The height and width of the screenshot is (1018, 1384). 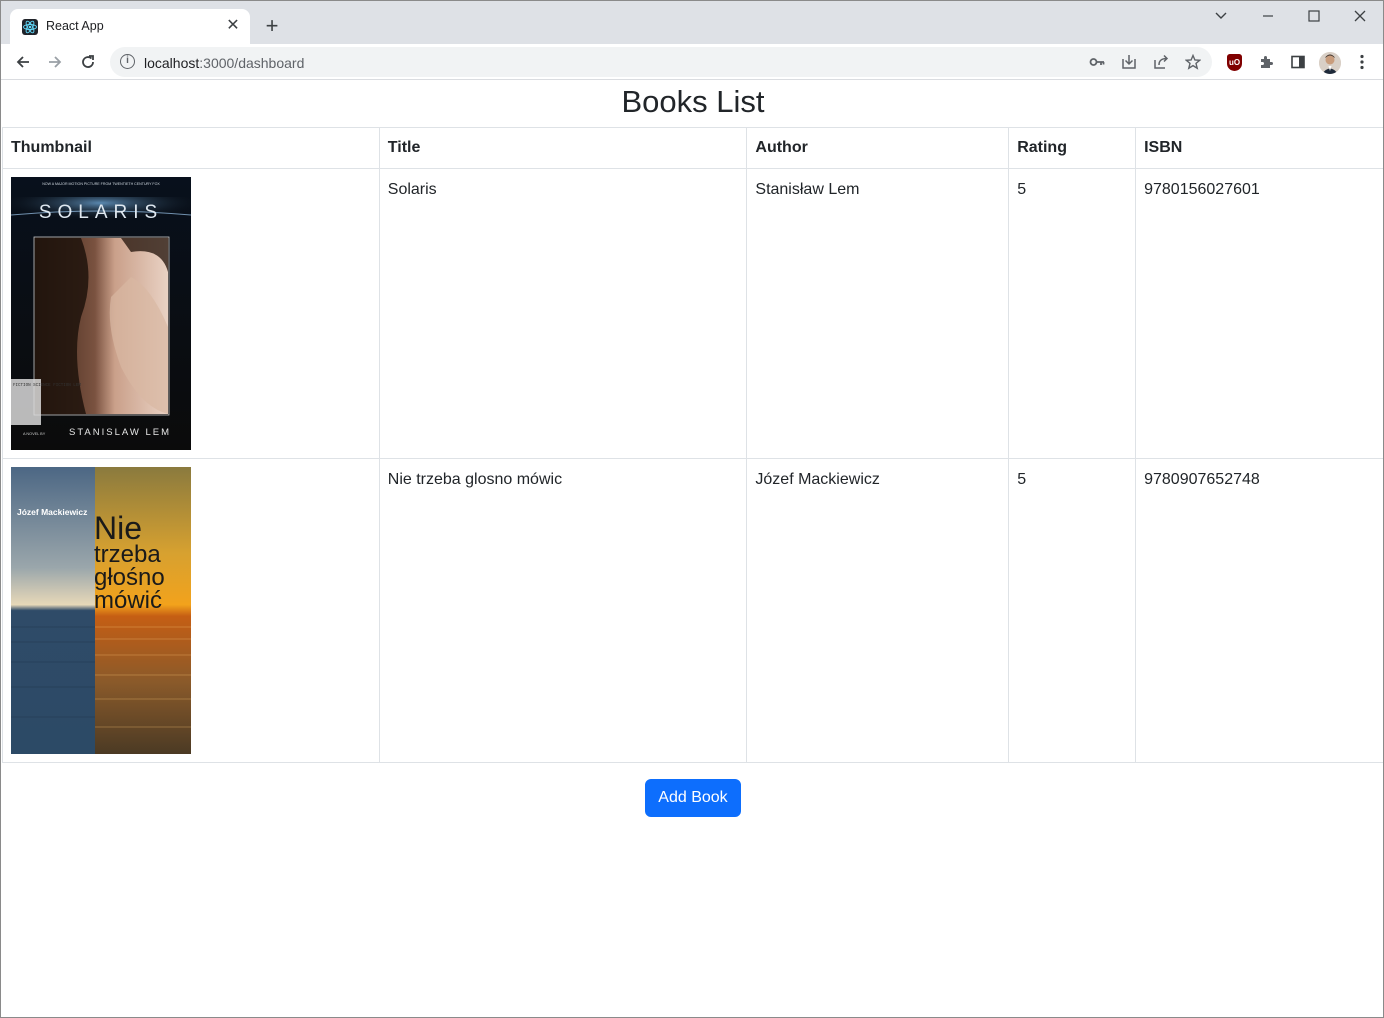 What do you see at coordinates (172, 63) in the screenshot?
I see `url-host: localhost` at bounding box center [172, 63].